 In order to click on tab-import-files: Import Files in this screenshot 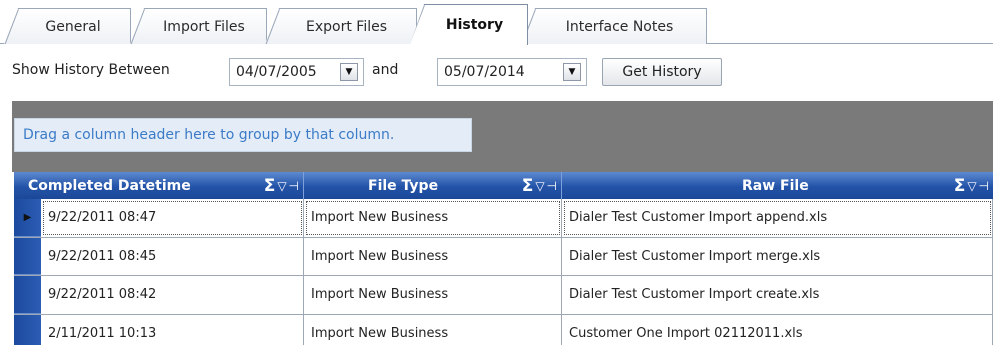, I will do `click(198, 26)`.